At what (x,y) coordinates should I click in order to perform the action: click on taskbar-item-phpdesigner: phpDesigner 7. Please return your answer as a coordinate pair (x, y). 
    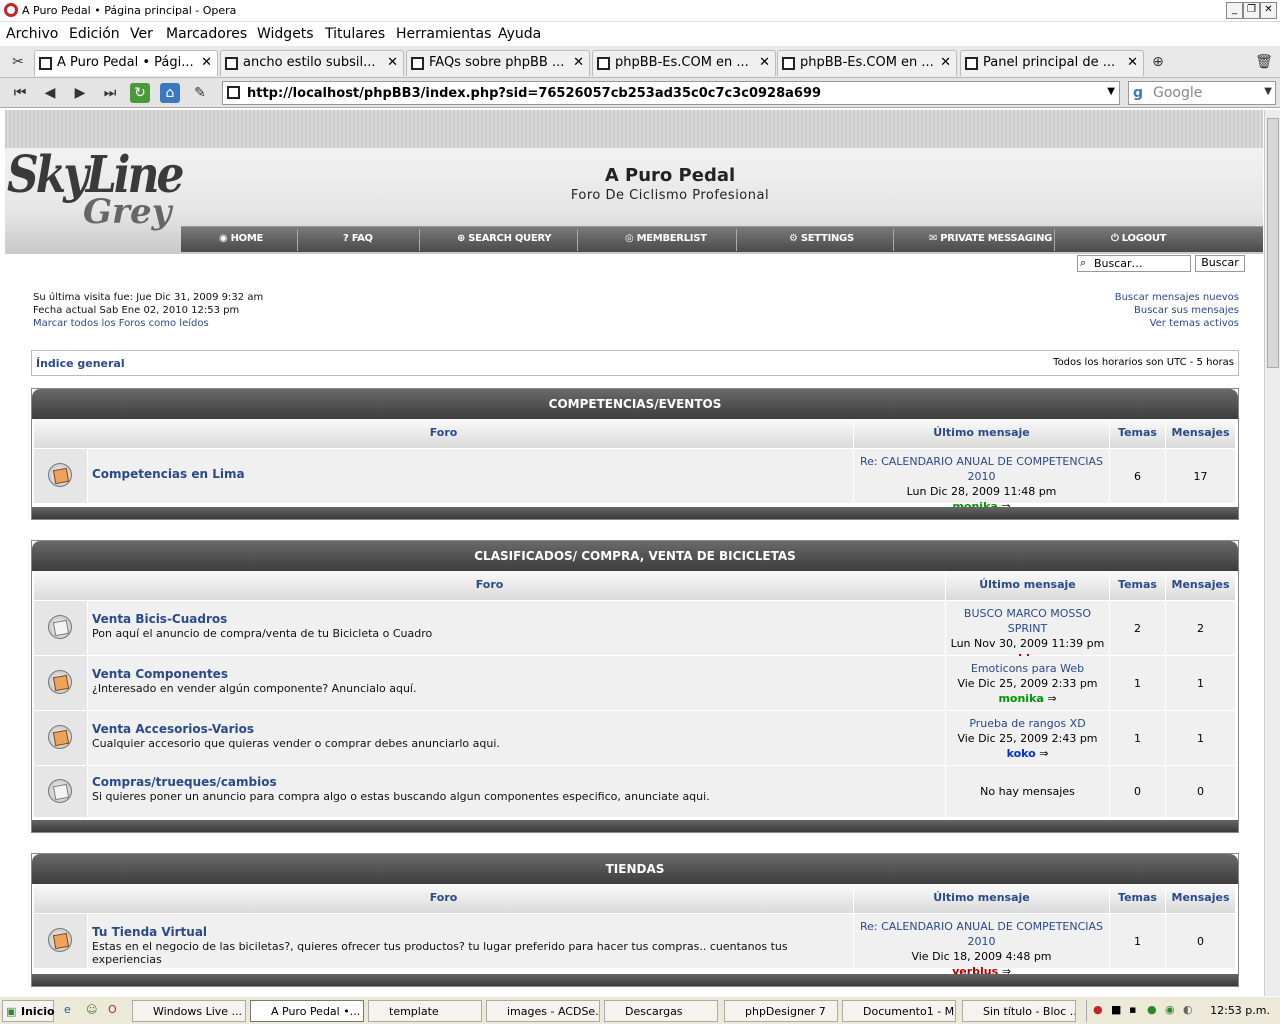
    Looking at the image, I should click on (781, 1011).